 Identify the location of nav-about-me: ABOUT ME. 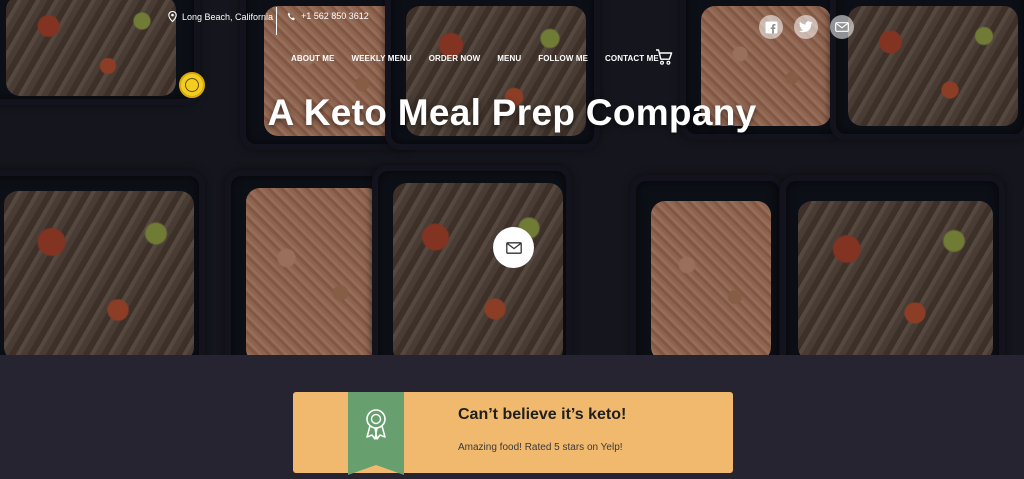
(312, 58).